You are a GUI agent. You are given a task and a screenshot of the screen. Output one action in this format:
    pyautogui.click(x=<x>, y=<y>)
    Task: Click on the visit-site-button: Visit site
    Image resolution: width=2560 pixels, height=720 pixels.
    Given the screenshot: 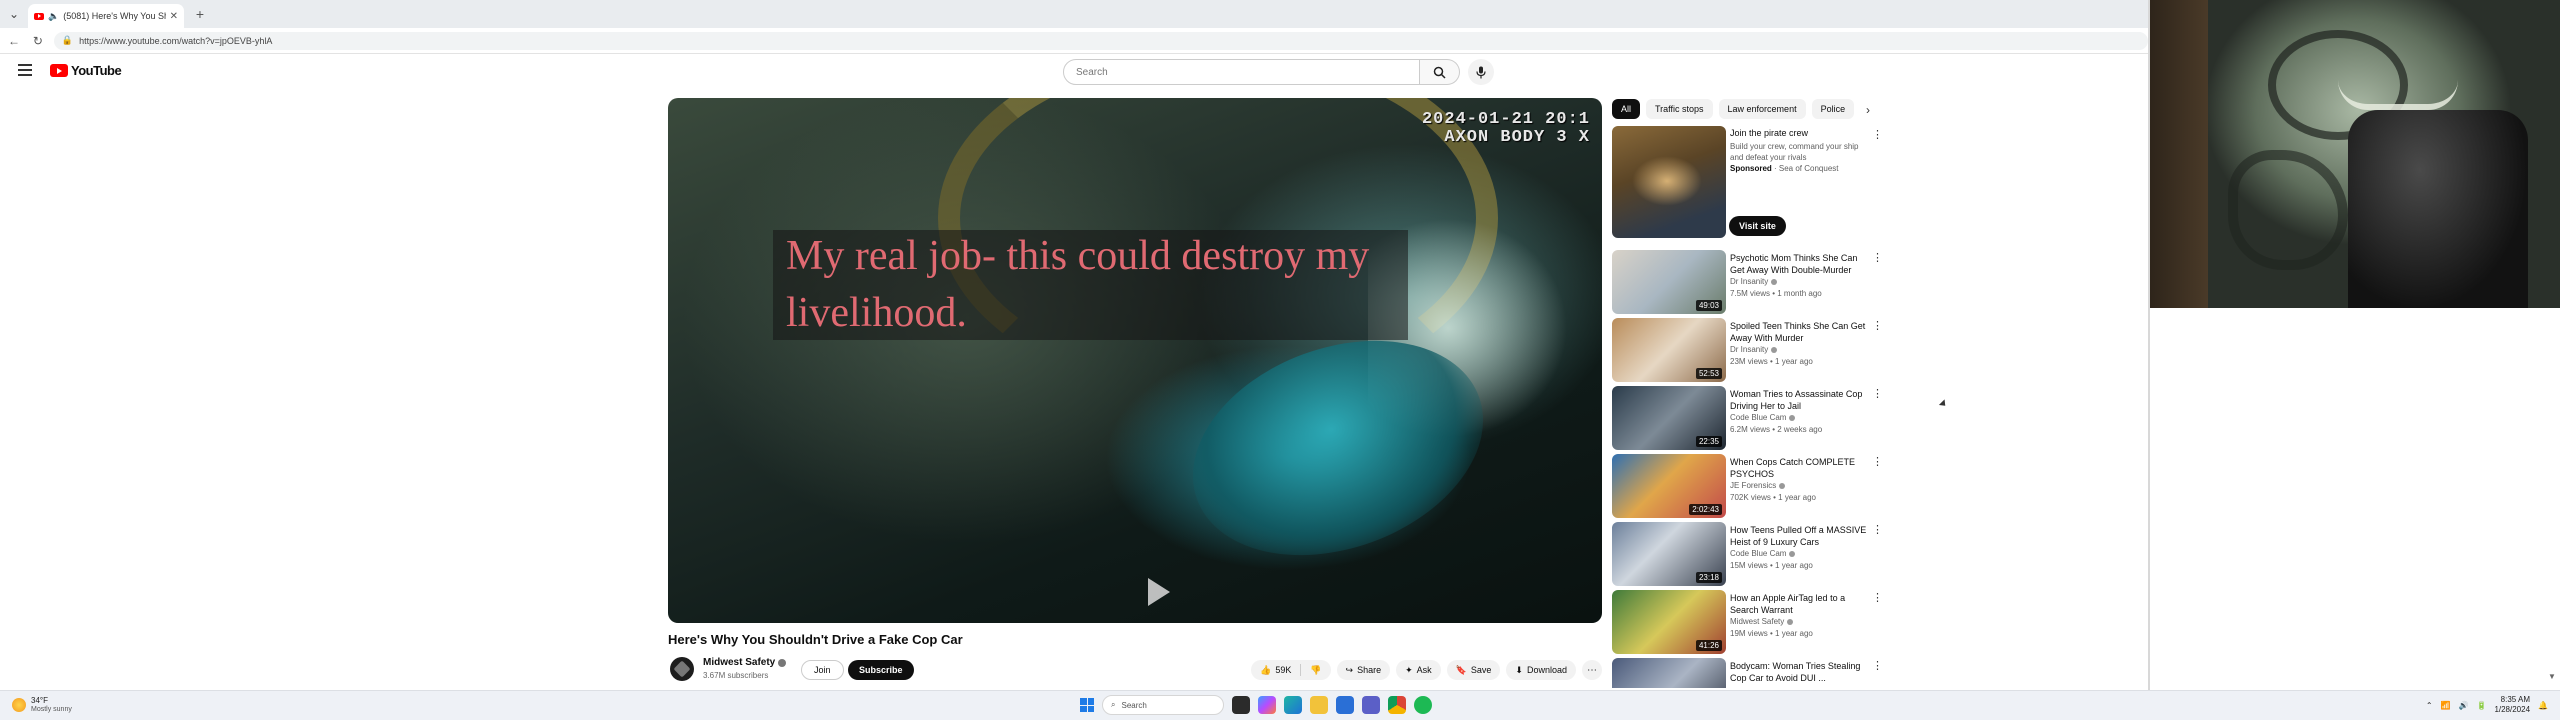 What is the action you would take?
    pyautogui.click(x=1757, y=226)
    